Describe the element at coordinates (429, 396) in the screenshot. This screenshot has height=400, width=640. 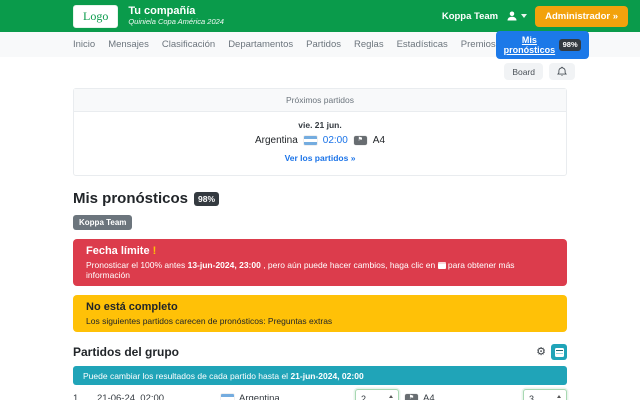
I see `team2-name: A4` at that location.